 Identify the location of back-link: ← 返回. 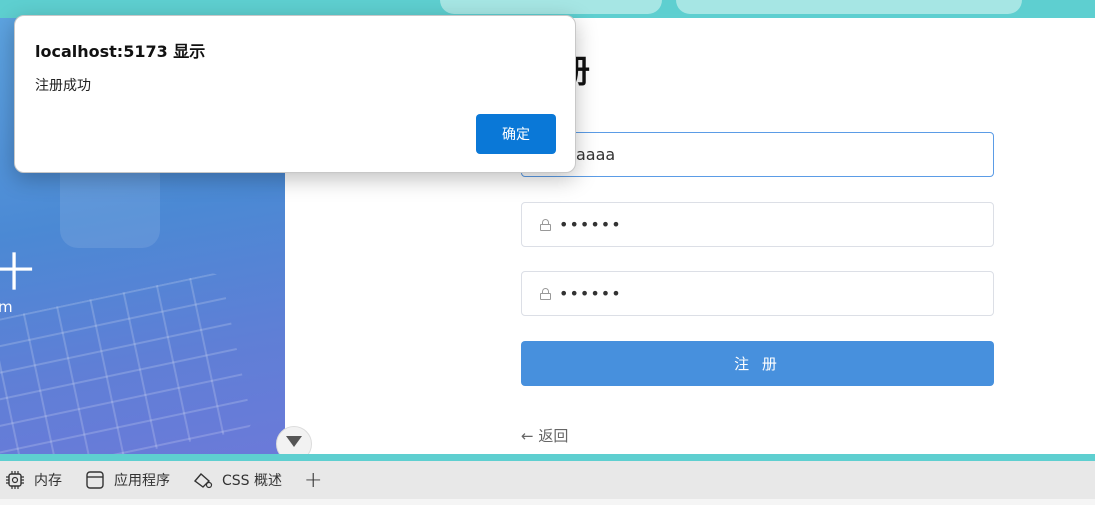
(544, 435).